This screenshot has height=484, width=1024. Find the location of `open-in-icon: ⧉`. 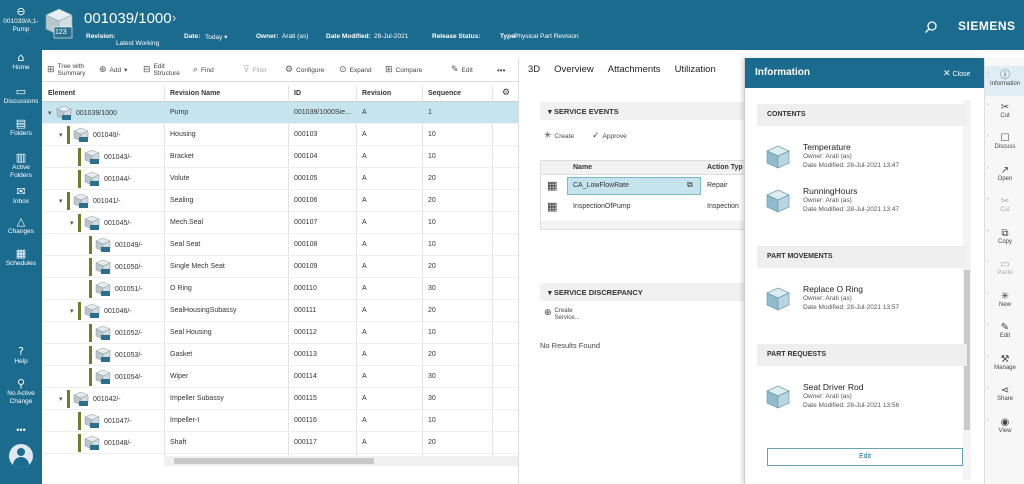

open-in-icon: ⧉ is located at coordinates (690, 185).